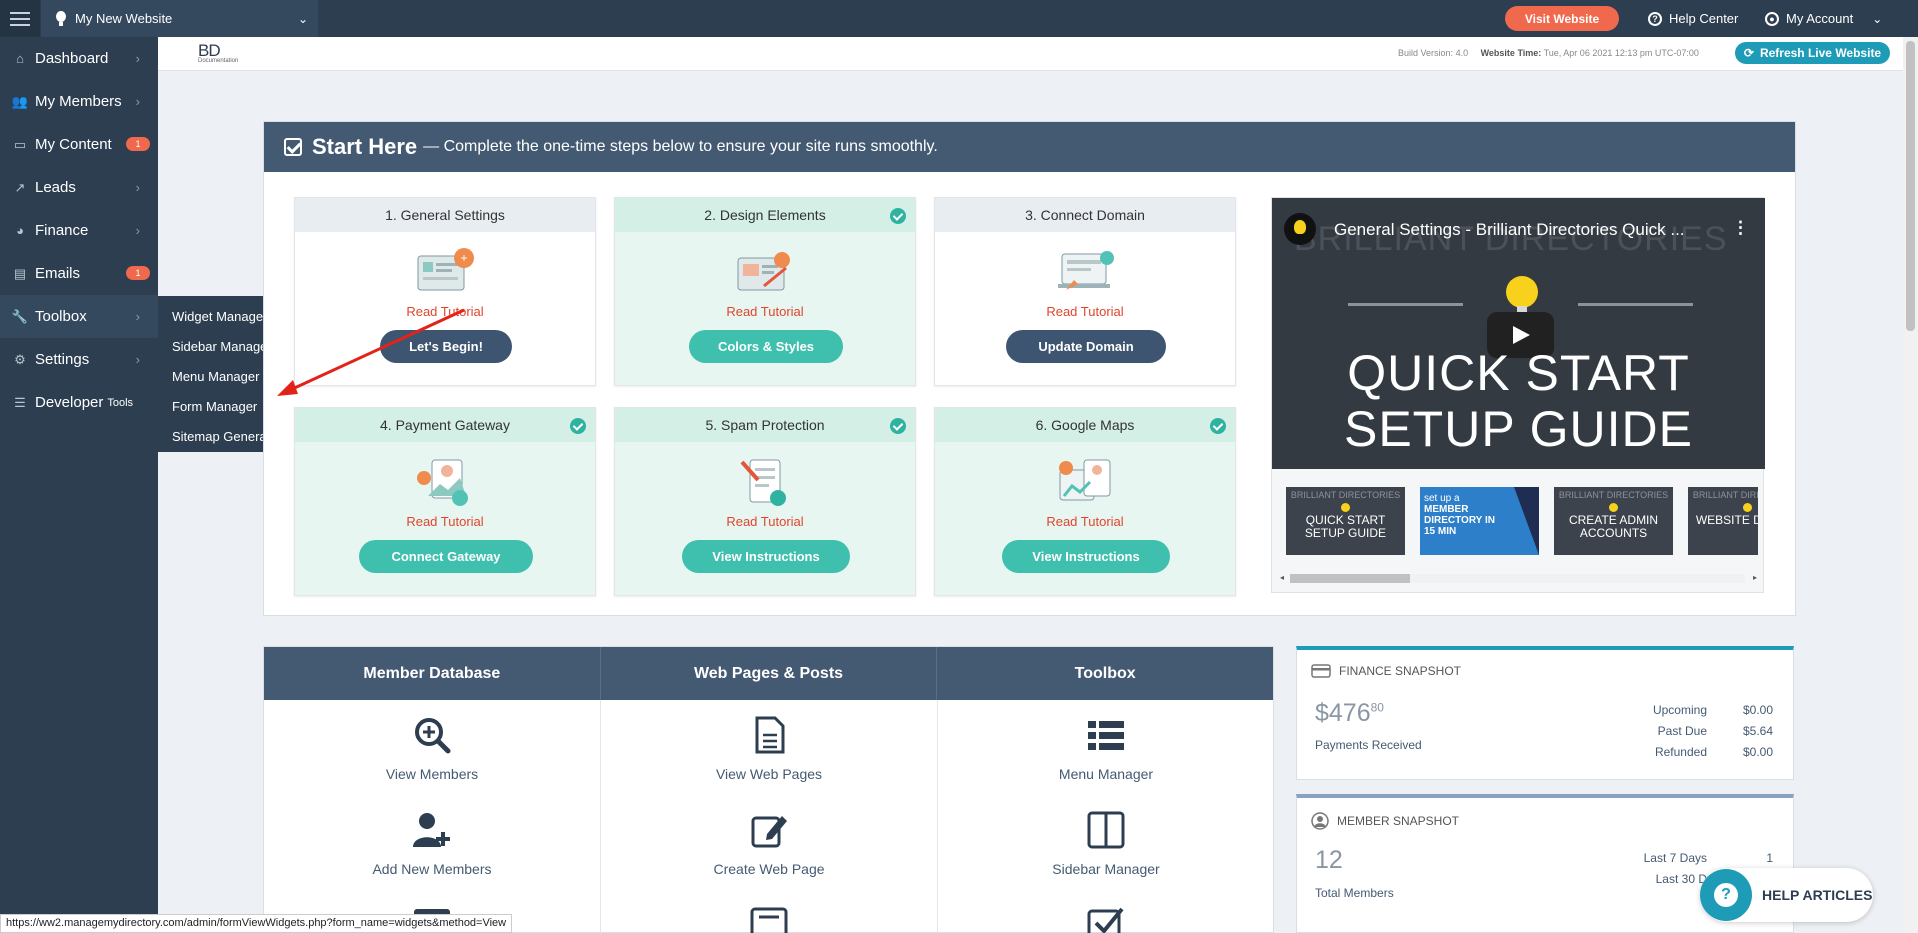 The height and width of the screenshot is (933, 1918). What do you see at coordinates (1682, 731) in the screenshot?
I see `row-label: Past Due` at bounding box center [1682, 731].